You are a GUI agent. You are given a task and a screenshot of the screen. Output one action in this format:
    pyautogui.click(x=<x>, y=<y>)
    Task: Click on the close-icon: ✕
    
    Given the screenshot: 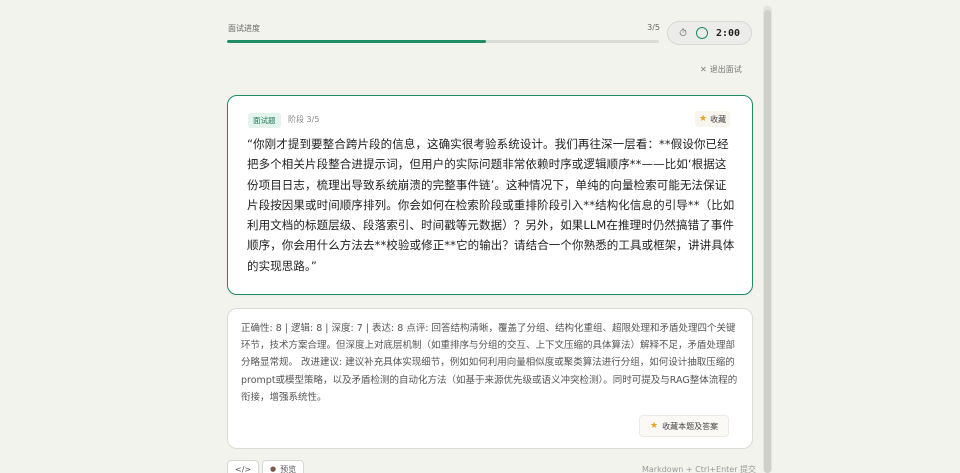 What is the action you would take?
    pyautogui.click(x=703, y=69)
    